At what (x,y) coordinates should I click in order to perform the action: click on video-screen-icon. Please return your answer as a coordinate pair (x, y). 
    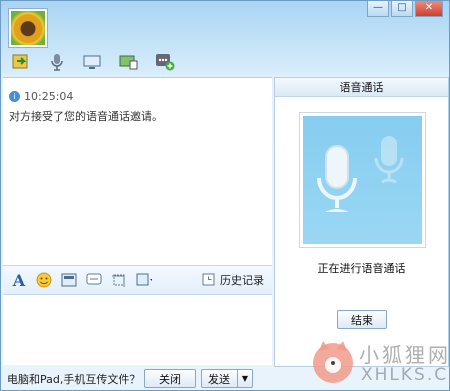
    Looking at the image, I should click on (93, 62).